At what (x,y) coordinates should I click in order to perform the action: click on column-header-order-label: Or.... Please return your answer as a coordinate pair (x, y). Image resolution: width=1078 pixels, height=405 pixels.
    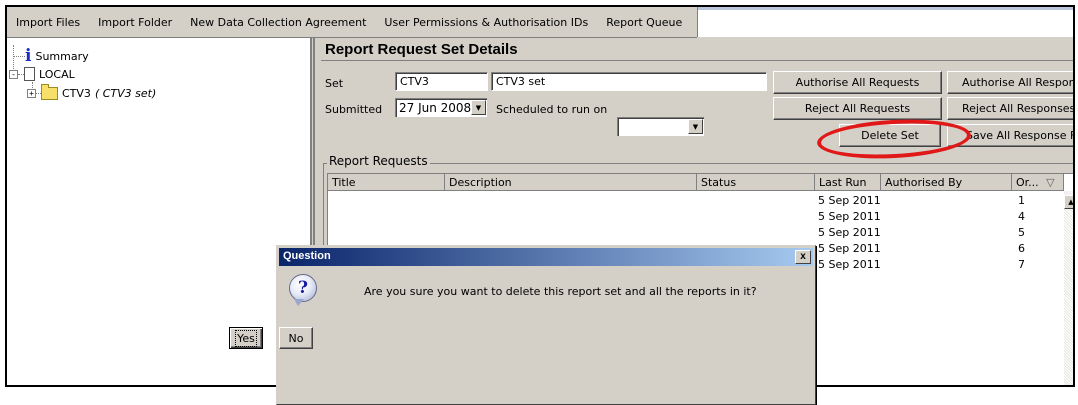
    Looking at the image, I should click on (1027, 182).